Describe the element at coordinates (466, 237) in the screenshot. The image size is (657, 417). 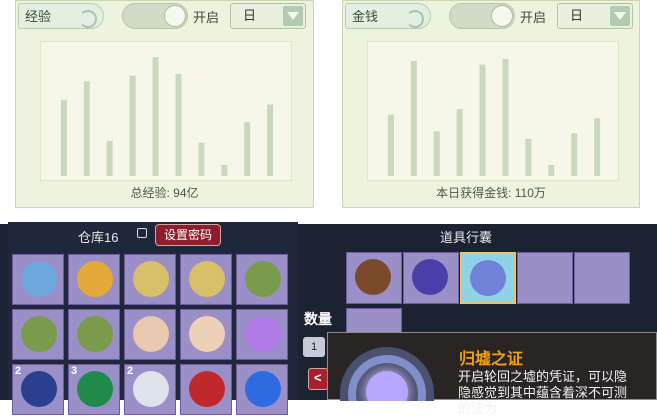
I see `bag-title: 道具行囊` at that location.